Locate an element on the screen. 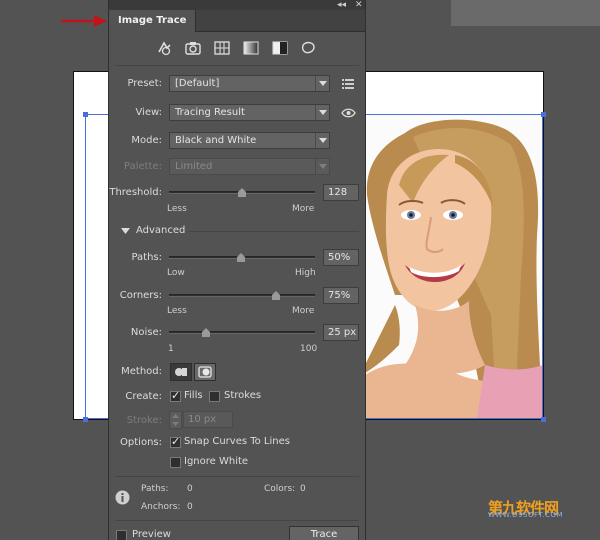 Image resolution: width=600 pixels, height=540 pixels. preset-dropdown: [Default] is located at coordinates (249, 83).